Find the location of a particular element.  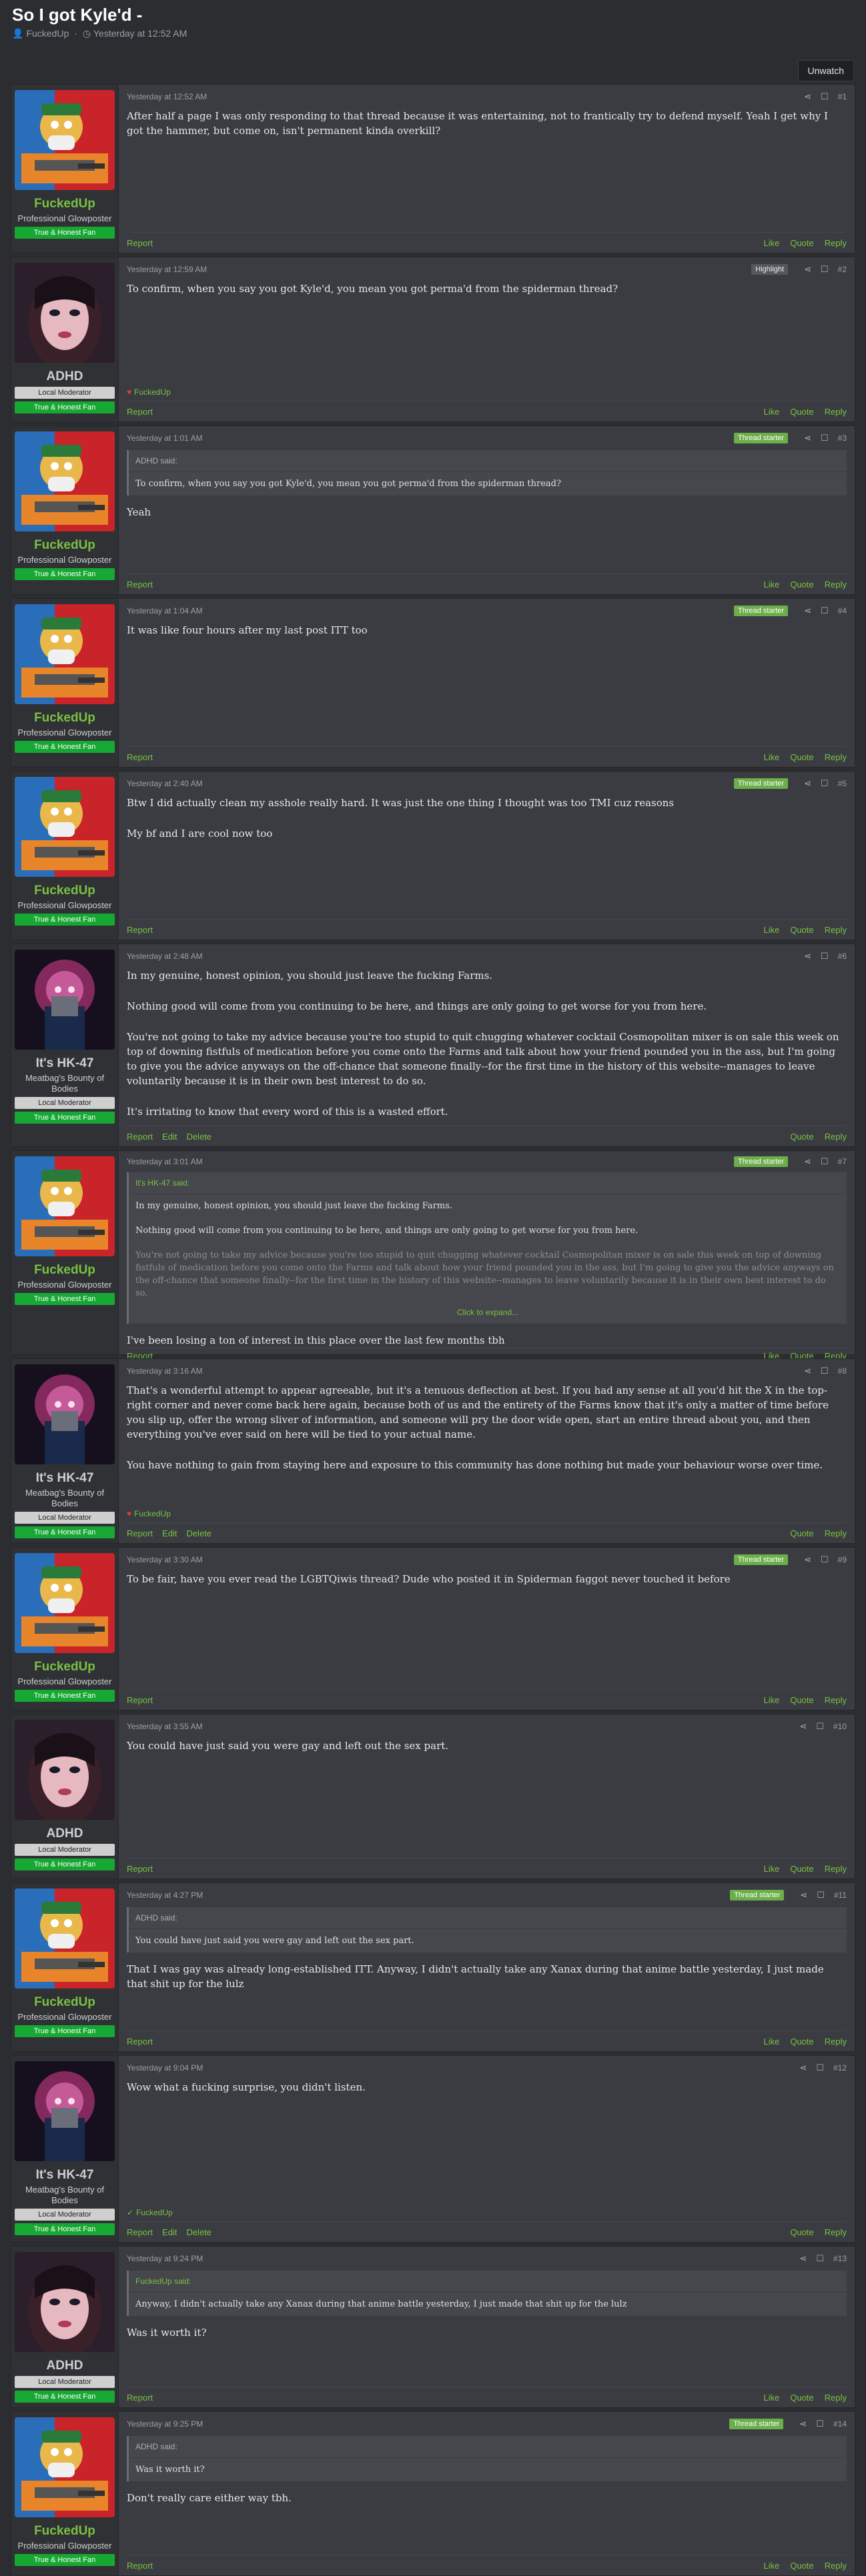

post-number: #10 is located at coordinates (840, 1726).